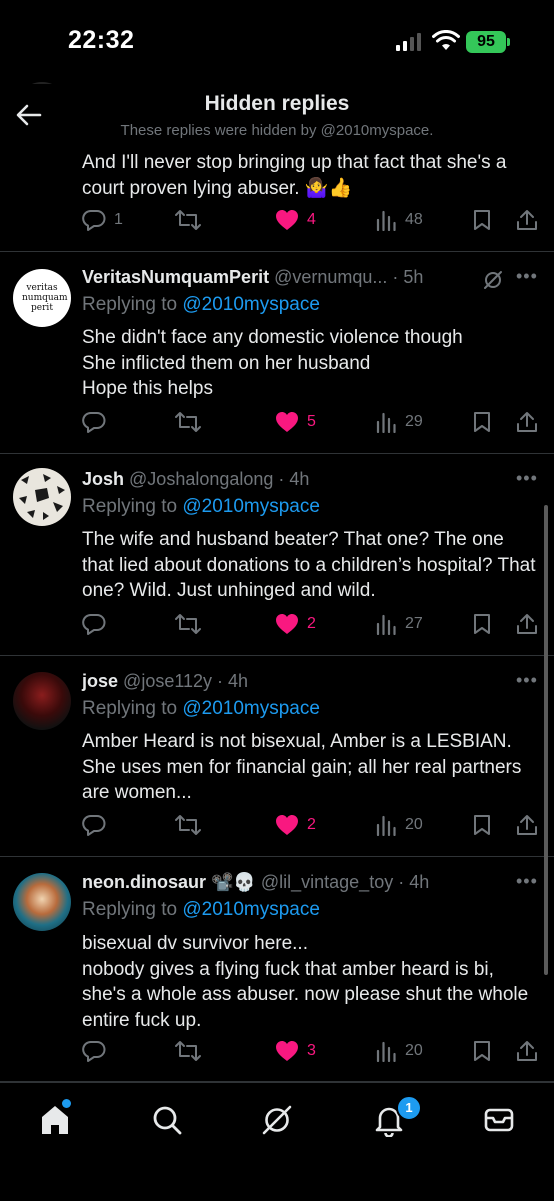 This screenshot has width=554, height=1201. I want to click on avatar: veritas numquam perit, so click(42, 298).